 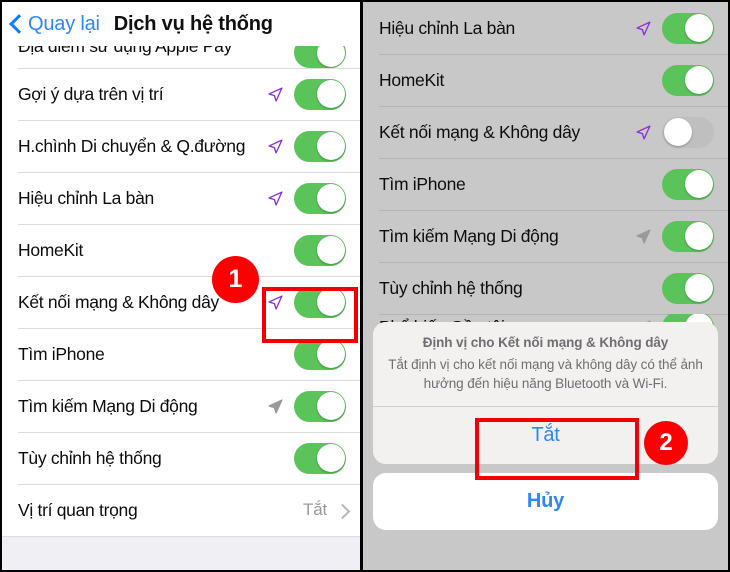 What do you see at coordinates (181, 553) in the screenshot?
I see `list-group-gap` at bounding box center [181, 553].